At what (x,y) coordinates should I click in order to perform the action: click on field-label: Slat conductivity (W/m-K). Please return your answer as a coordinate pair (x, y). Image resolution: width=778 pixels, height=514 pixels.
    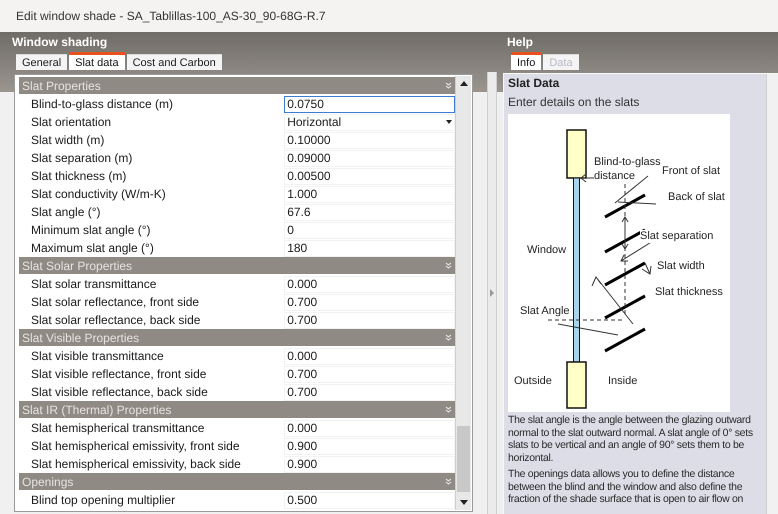
    Looking at the image, I should click on (98, 194).